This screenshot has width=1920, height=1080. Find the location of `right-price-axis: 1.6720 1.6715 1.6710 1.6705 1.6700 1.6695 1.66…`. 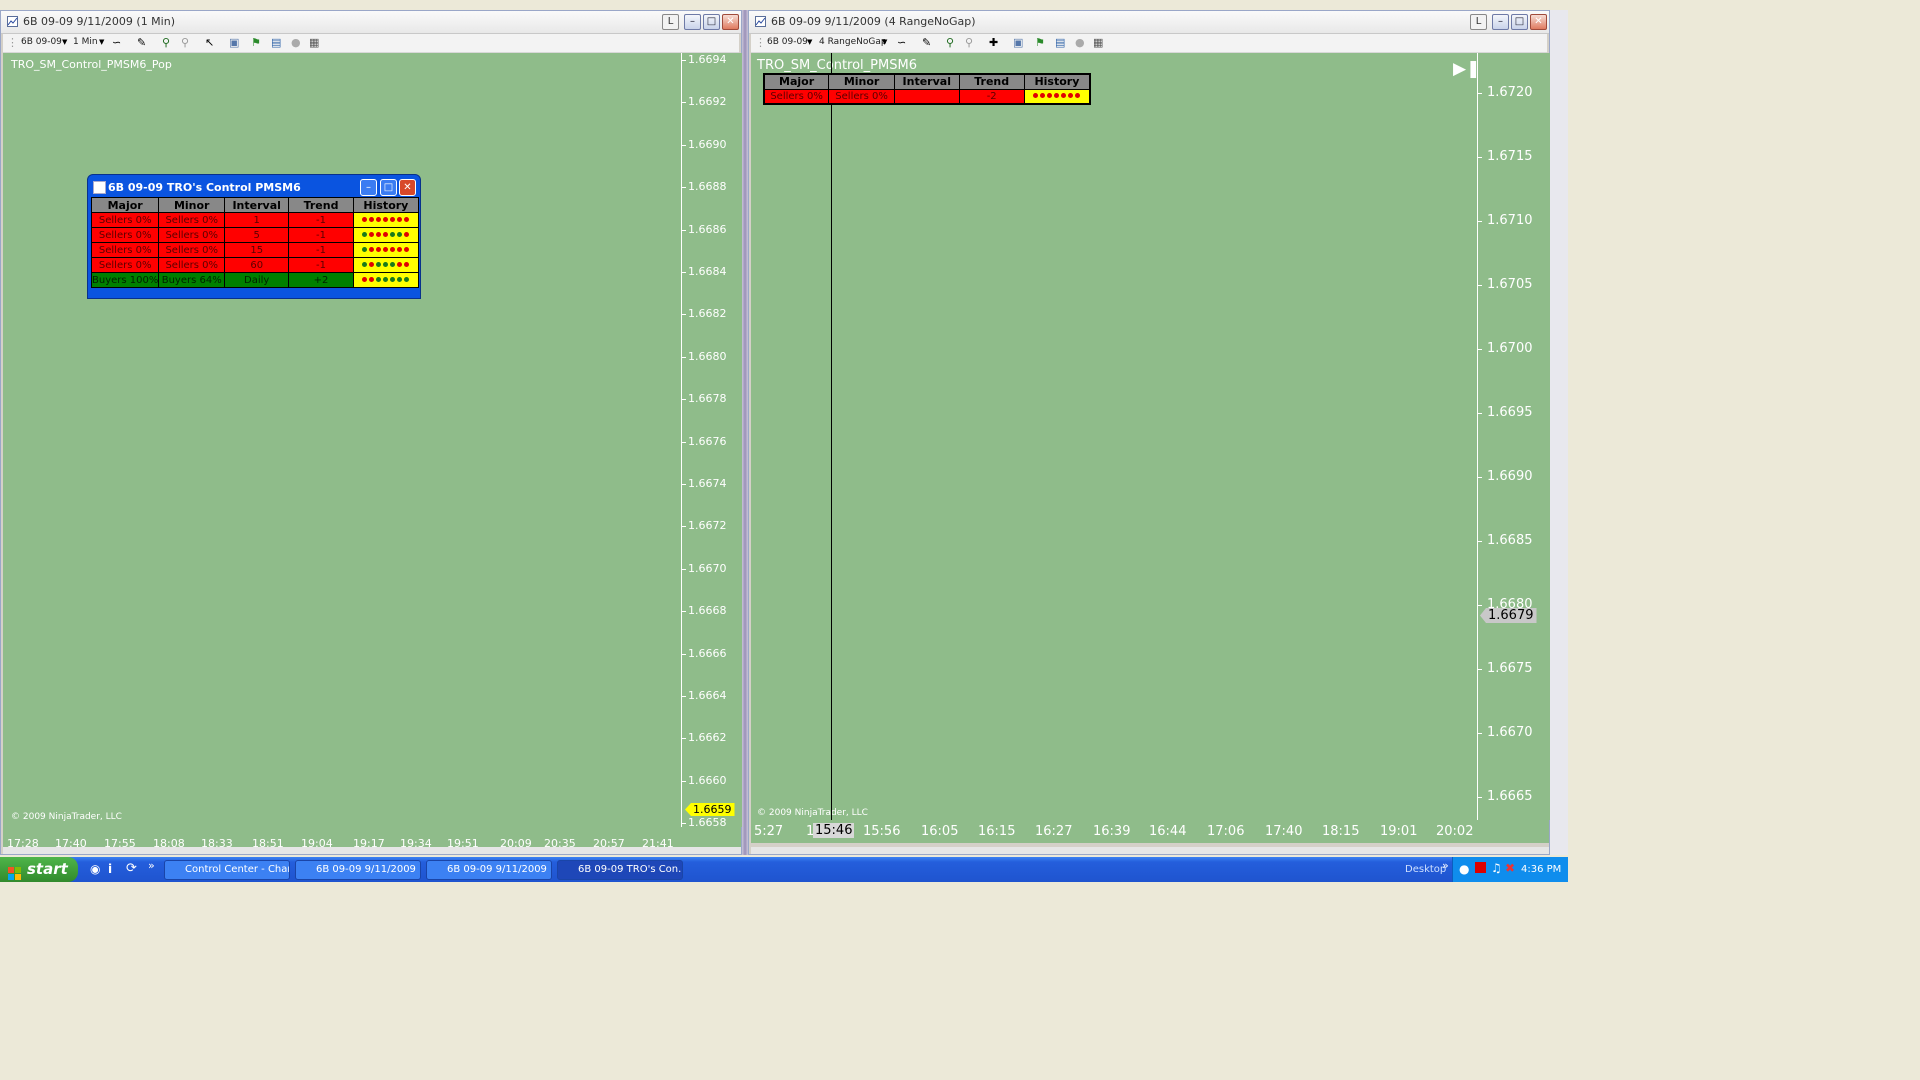

right-price-axis: 1.6720 1.6715 1.6710 1.6705 1.6700 1.6695 1.66… is located at coordinates (1513, 436).